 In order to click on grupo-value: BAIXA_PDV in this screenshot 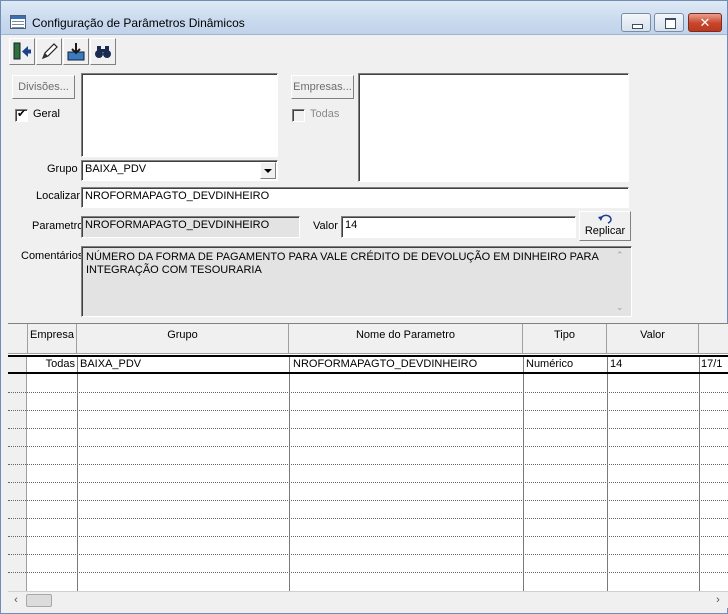, I will do `click(116, 169)`.